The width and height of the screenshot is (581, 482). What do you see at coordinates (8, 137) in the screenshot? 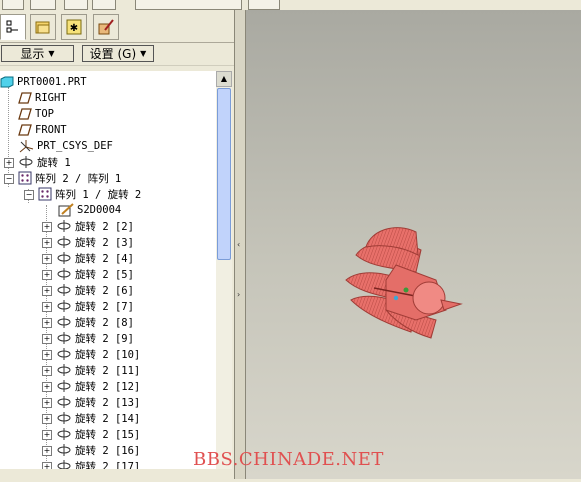
I see `tree-connector` at bounding box center [8, 137].